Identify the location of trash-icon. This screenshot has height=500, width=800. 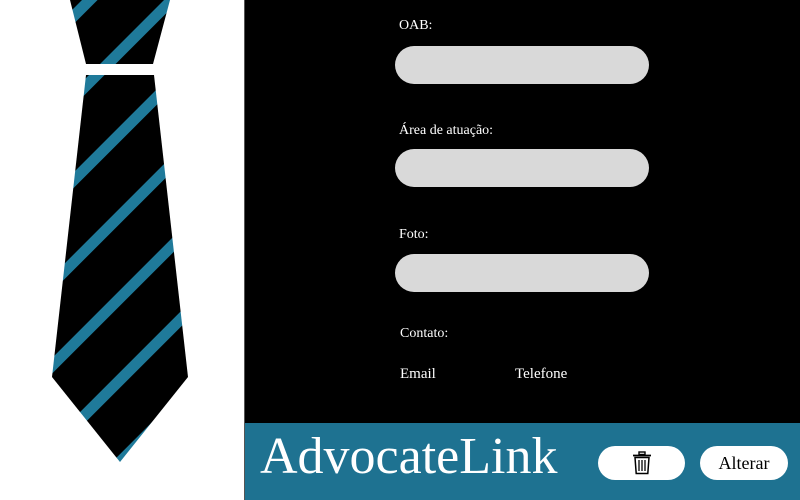
(641, 463).